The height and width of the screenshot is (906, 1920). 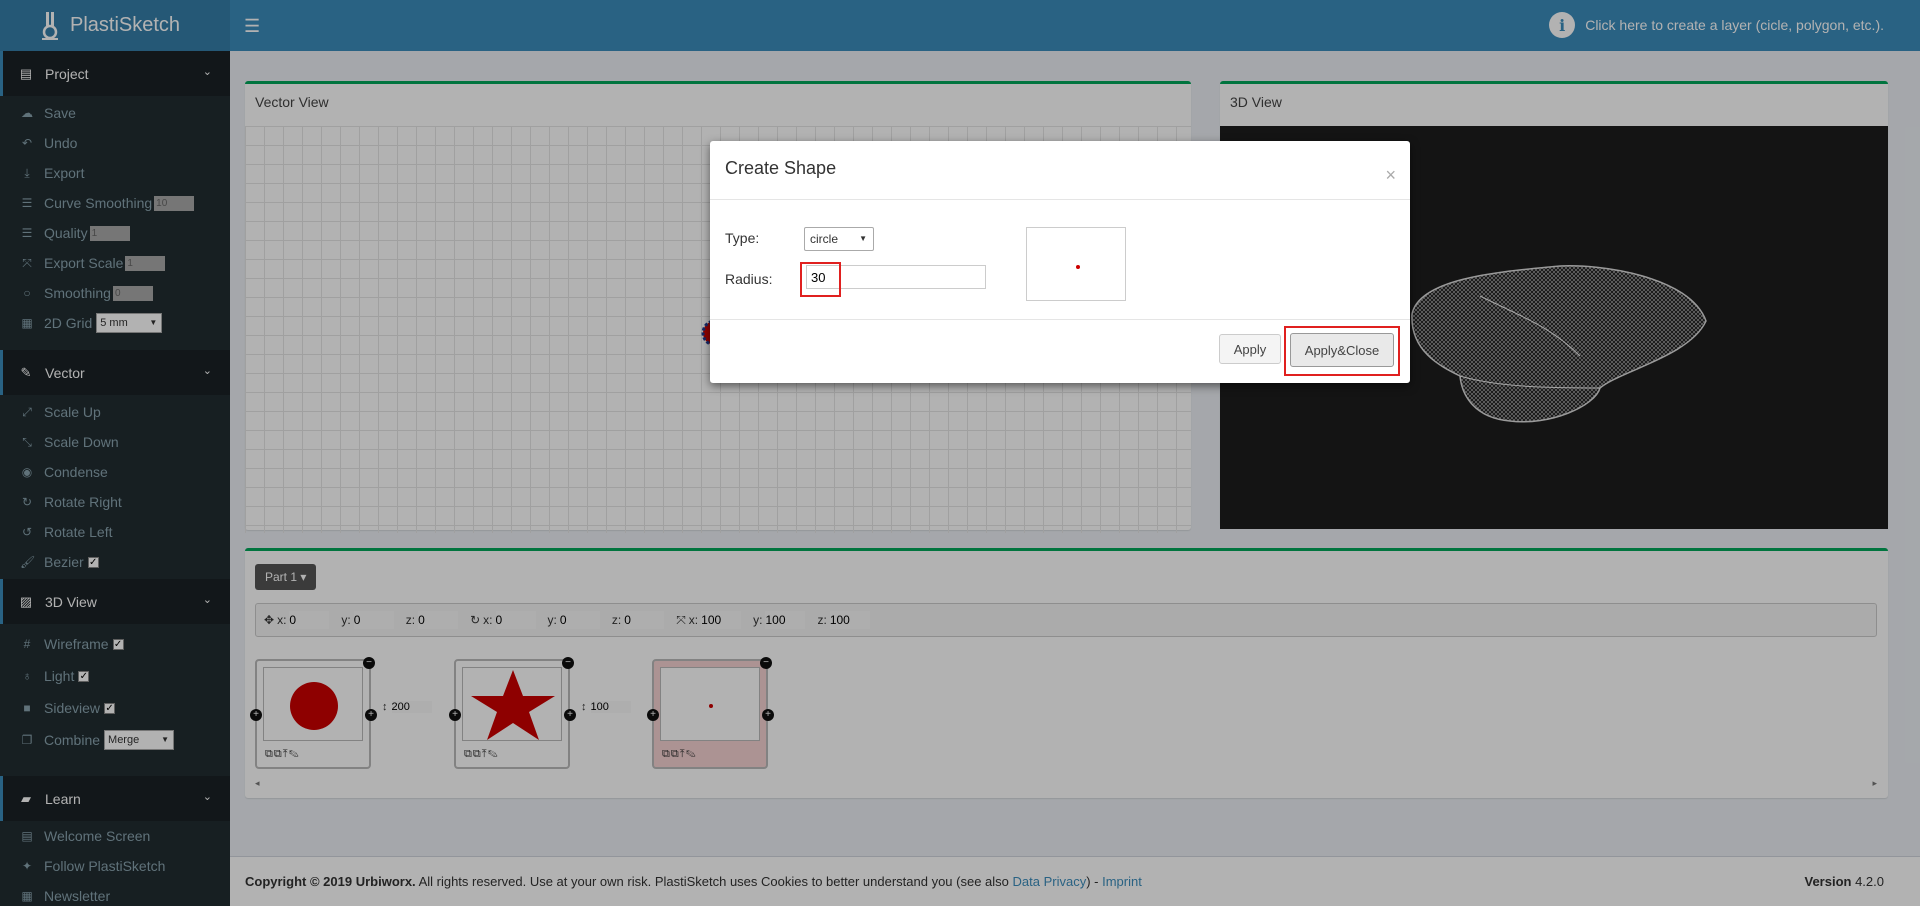 I want to click on shape-preview, so click(x=1076, y=264).